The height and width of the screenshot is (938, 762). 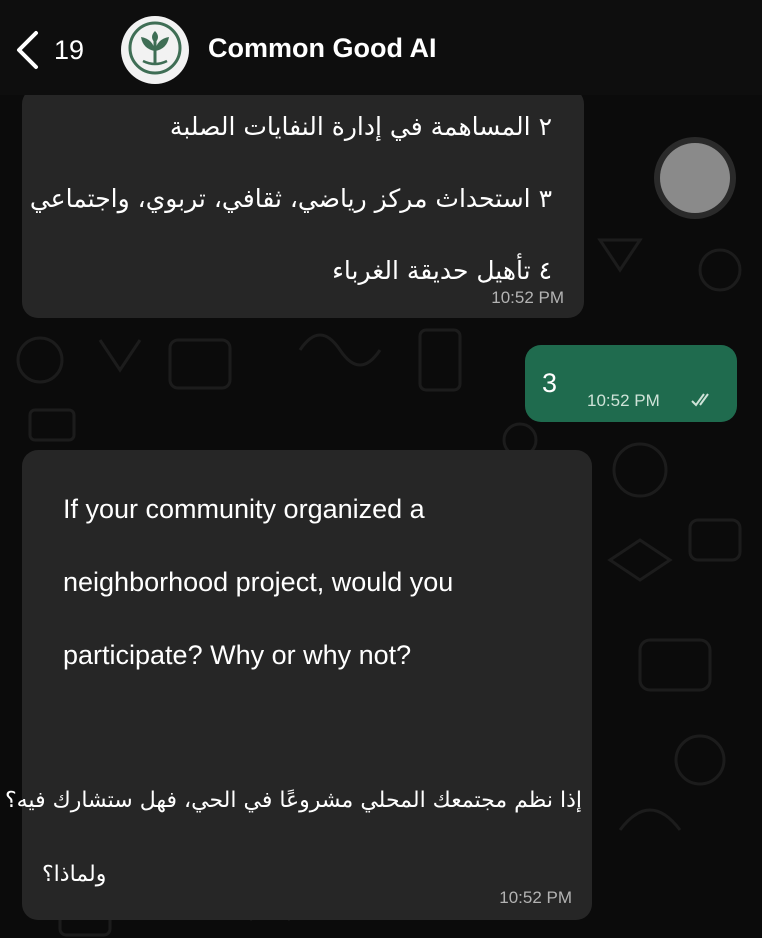 I want to click on chat-header: 19 Common Good AI, so click(x=381, y=47).